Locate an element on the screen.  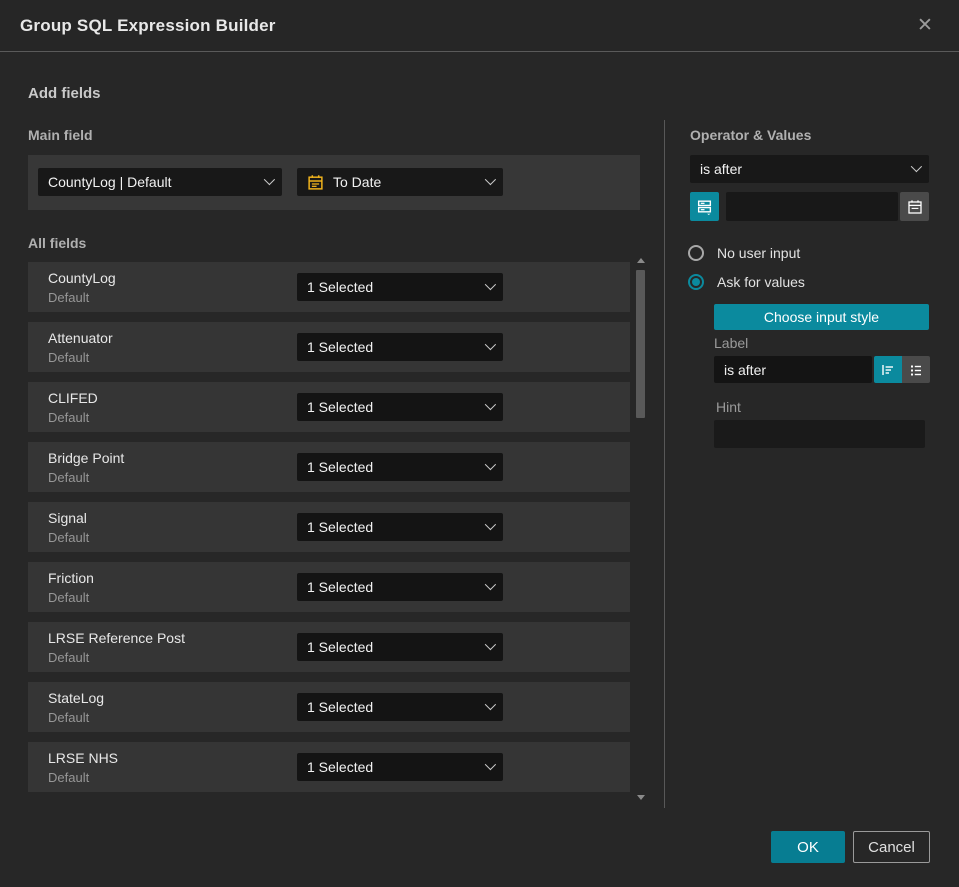
scroll-down-icon is located at coordinates (641, 797).